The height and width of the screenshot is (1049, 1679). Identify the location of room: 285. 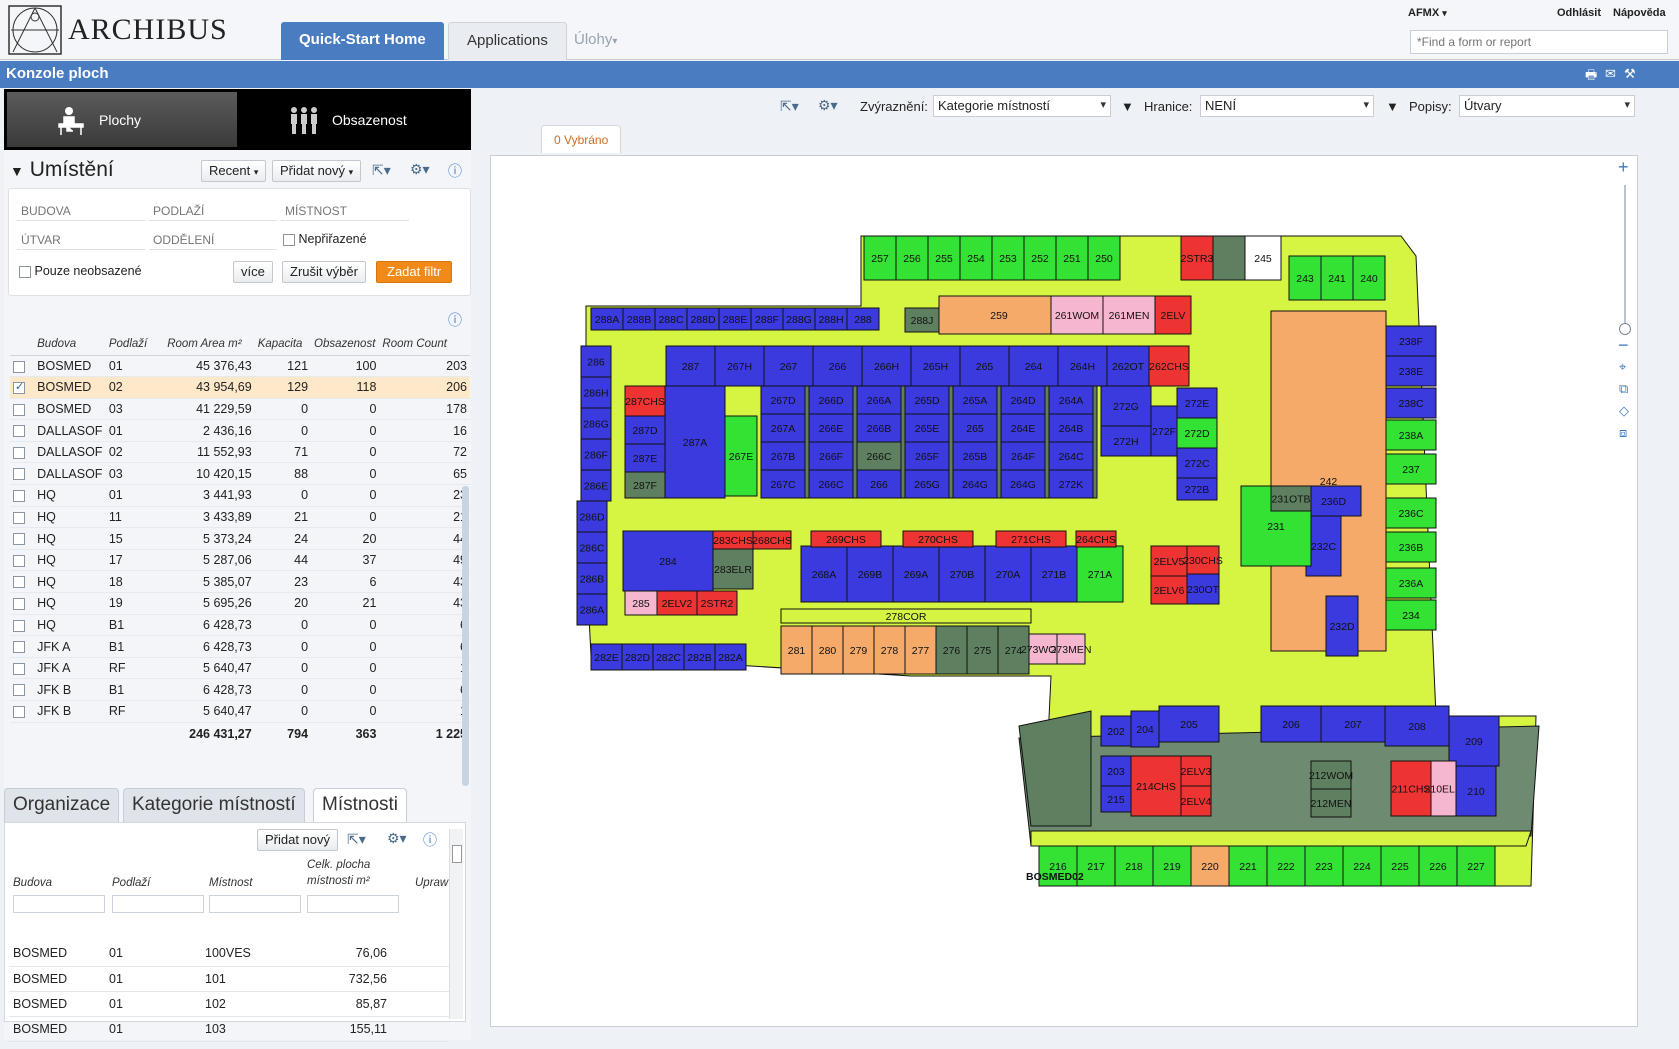
(641, 603).